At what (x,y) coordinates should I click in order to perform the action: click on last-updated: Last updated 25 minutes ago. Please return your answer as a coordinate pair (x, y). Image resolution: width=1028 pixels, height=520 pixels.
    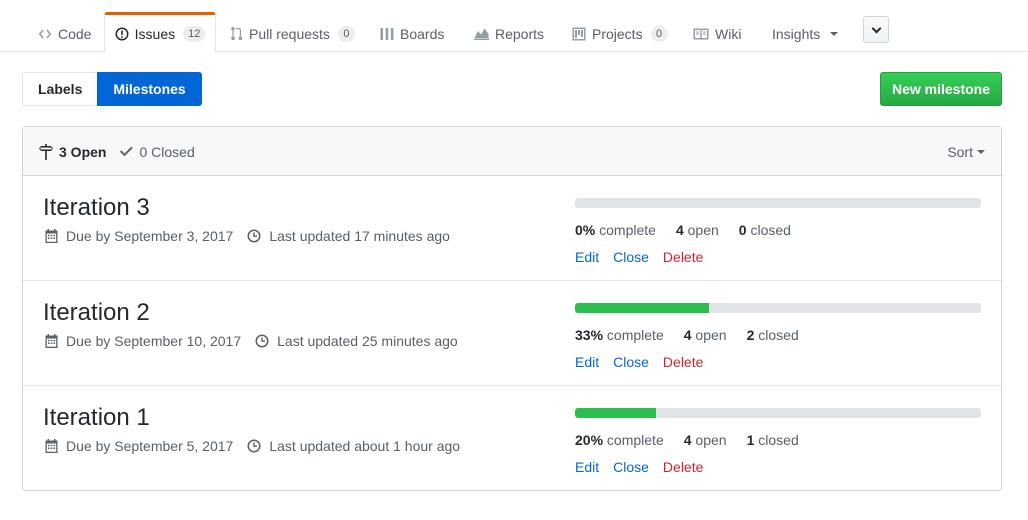
    Looking at the image, I should click on (356, 341).